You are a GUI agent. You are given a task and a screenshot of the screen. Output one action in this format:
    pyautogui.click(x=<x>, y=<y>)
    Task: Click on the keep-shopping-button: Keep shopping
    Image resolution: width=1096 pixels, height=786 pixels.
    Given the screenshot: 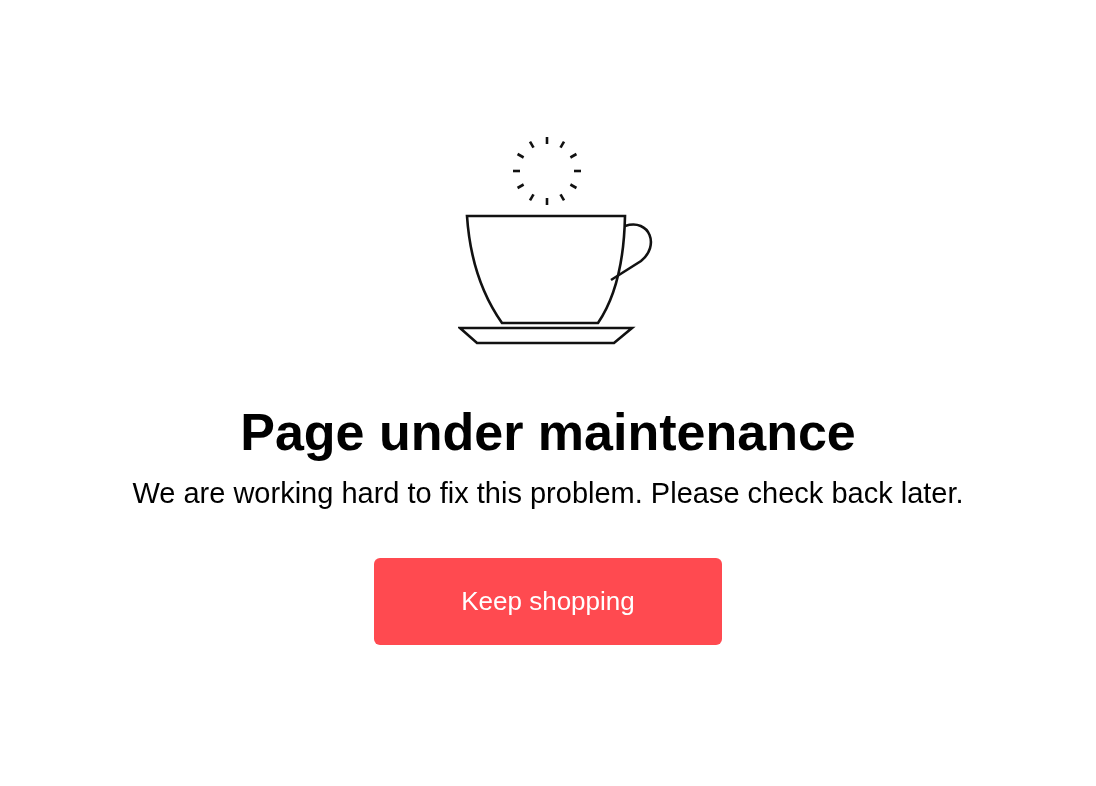 What is the action you would take?
    pyautogui.click(x=548, y=601)
    